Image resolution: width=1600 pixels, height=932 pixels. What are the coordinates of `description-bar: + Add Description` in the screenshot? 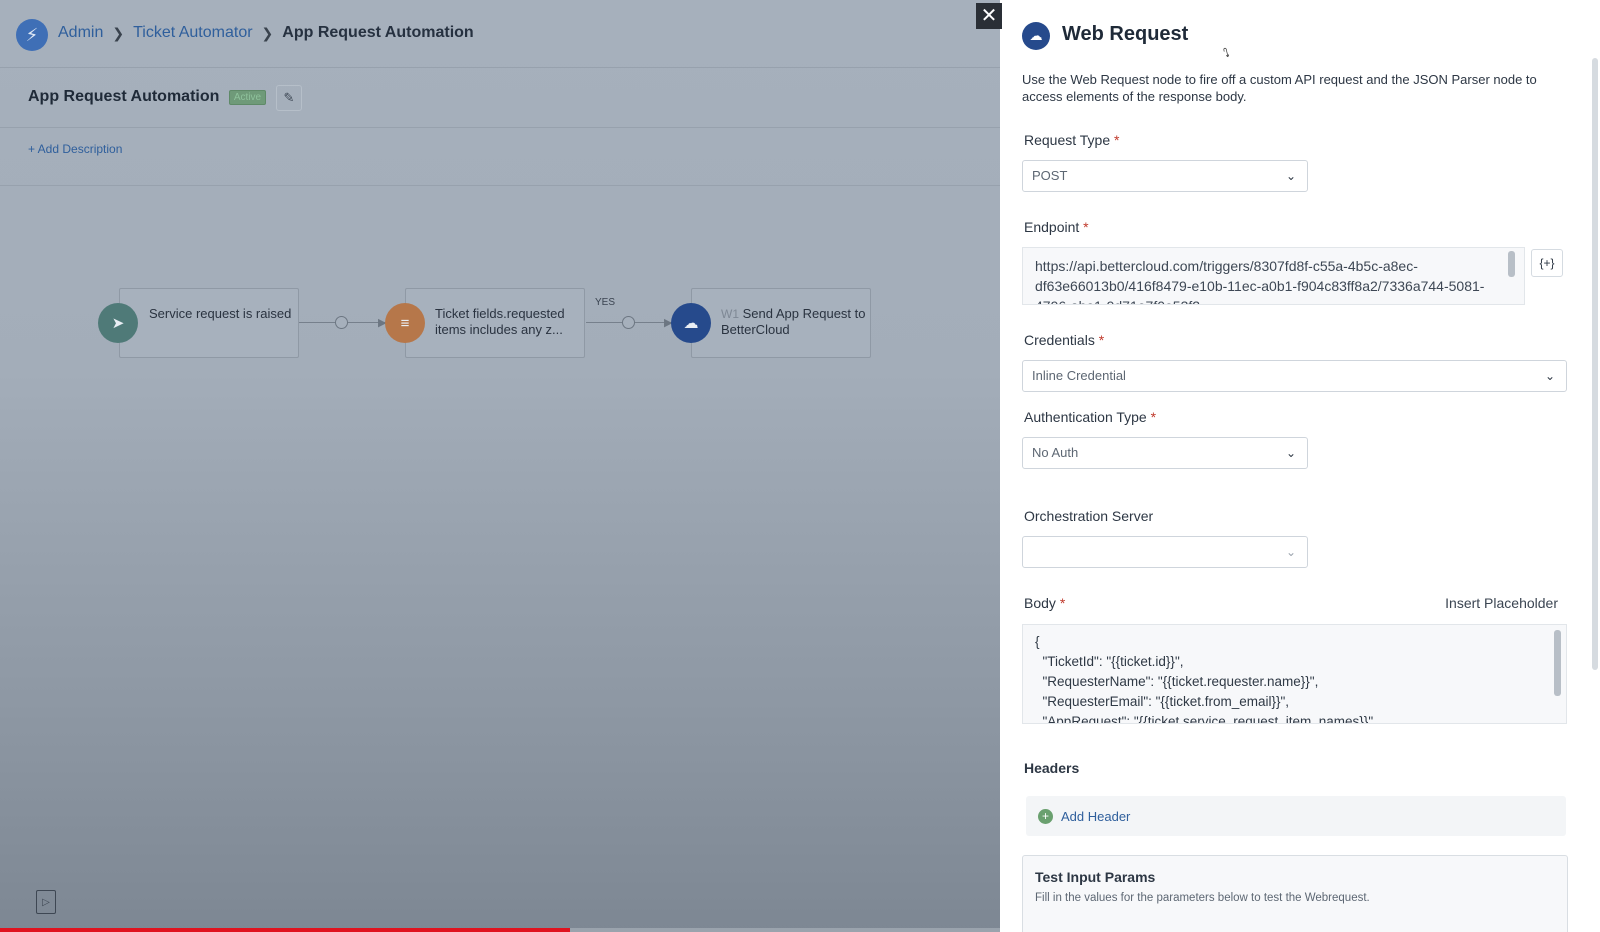 It's located at (500, 157).